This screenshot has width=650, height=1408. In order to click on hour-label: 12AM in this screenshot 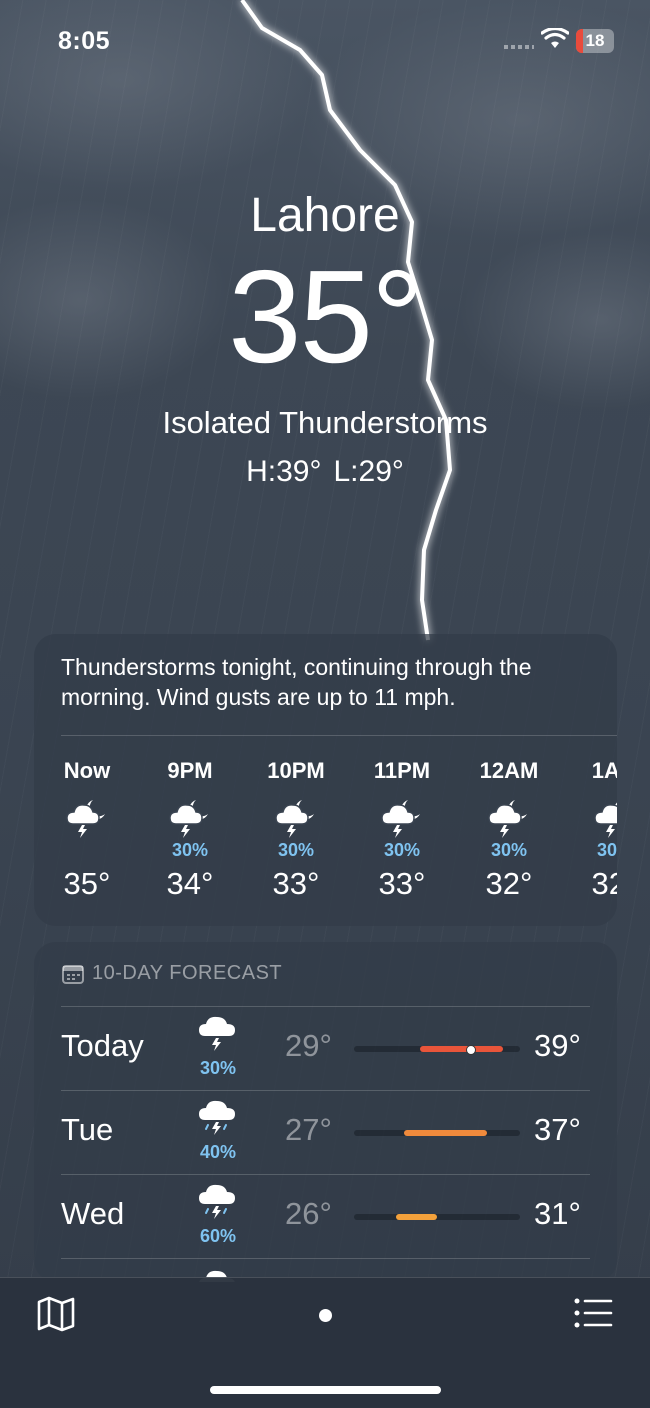, I will do `click(509, 770)`.